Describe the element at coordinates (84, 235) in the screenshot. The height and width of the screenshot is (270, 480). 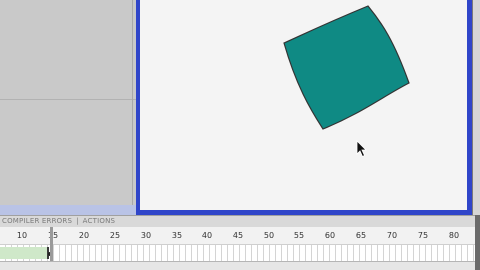
I see `ruler-tick: 20` at that location.